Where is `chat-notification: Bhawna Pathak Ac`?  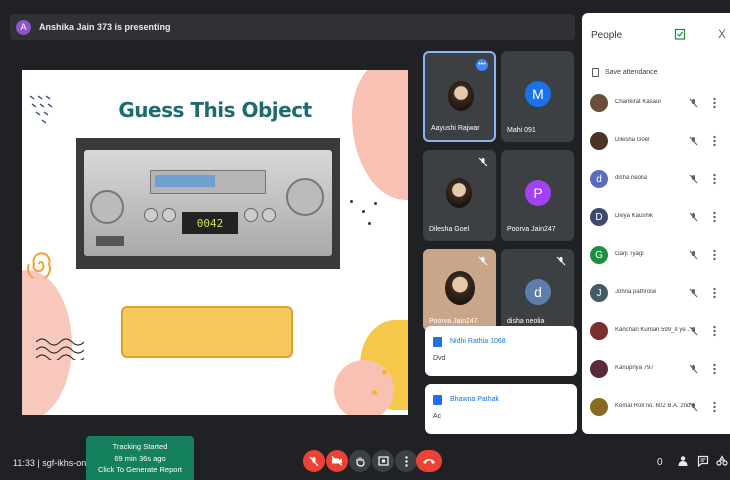
chat-notification: Bhawna Pathak Ac is located at coordinates (501, 409).